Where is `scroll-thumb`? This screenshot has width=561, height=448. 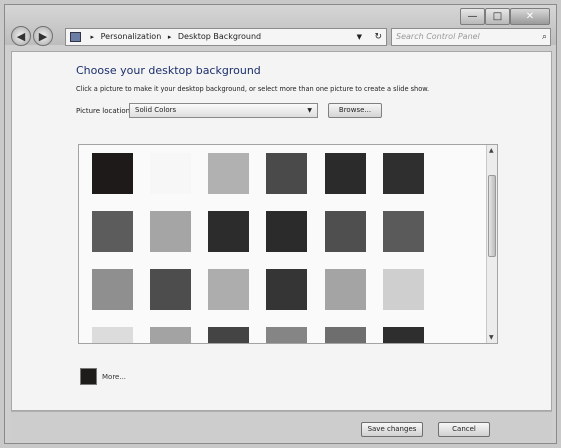 scroll-thumb is located at coordinates (492, 216).